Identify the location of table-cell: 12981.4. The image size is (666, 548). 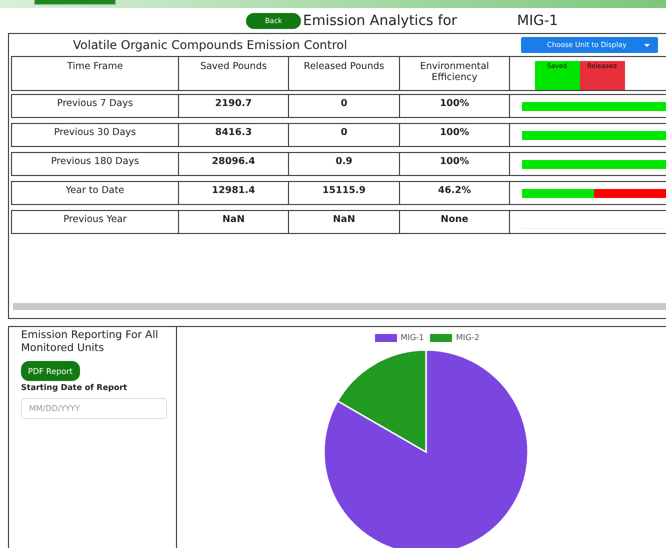
(234, 193).